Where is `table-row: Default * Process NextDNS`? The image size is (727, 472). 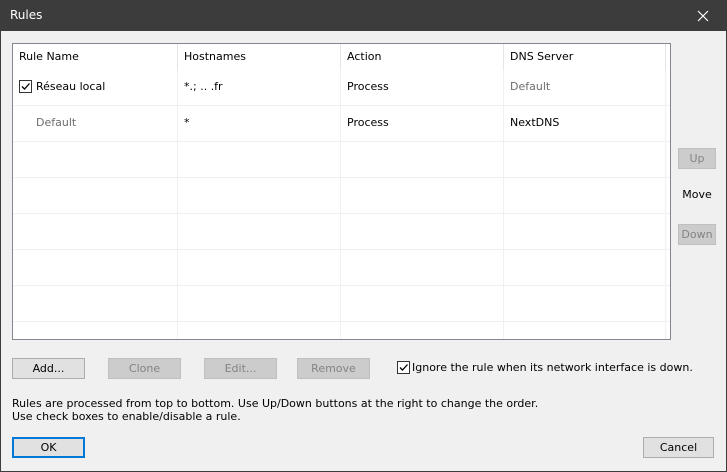 table-row: Default * Process NextDNS is located at coordinates (341, 124).